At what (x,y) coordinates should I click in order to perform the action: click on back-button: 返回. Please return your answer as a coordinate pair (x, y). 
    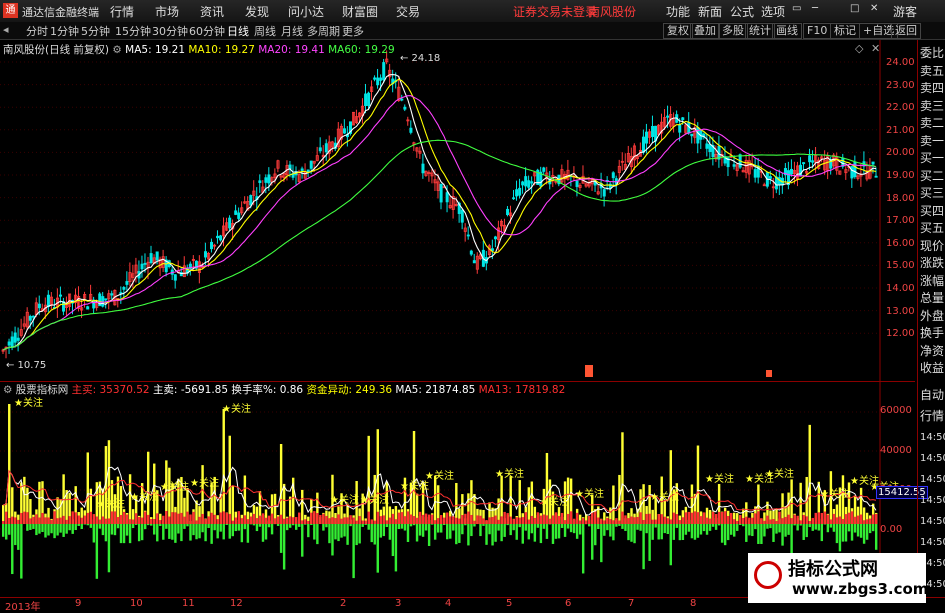
    Looking at the image, I should click on (906, 31).